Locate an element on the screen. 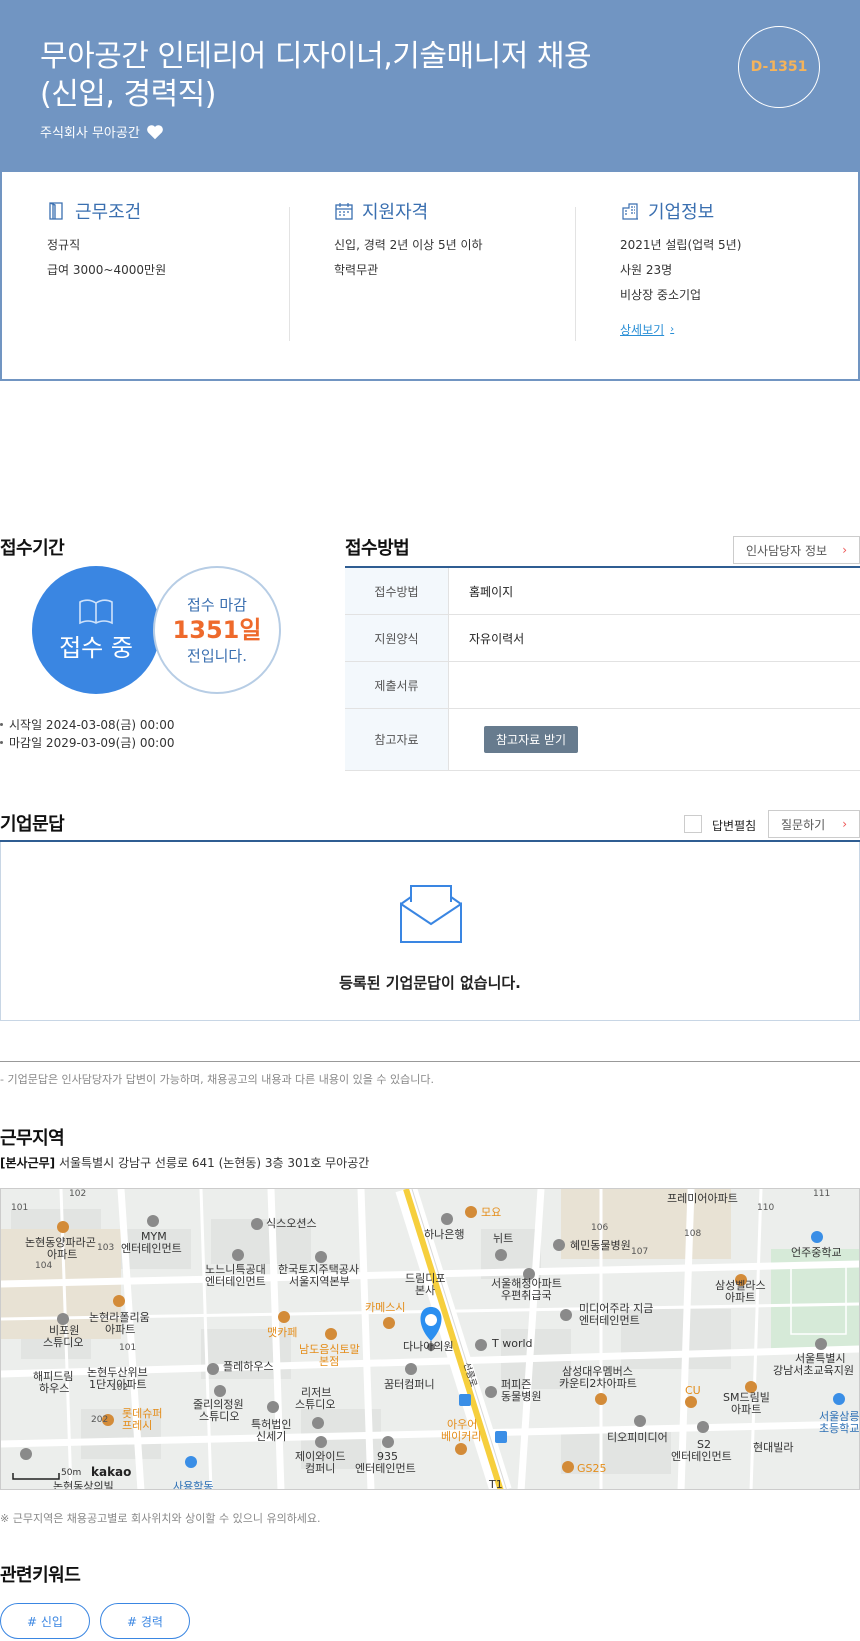 The width and height of the screenshot is (860, 1641). qna-box: 등록된 기업문답이 없습니다. is located at coordinates (430, 931).